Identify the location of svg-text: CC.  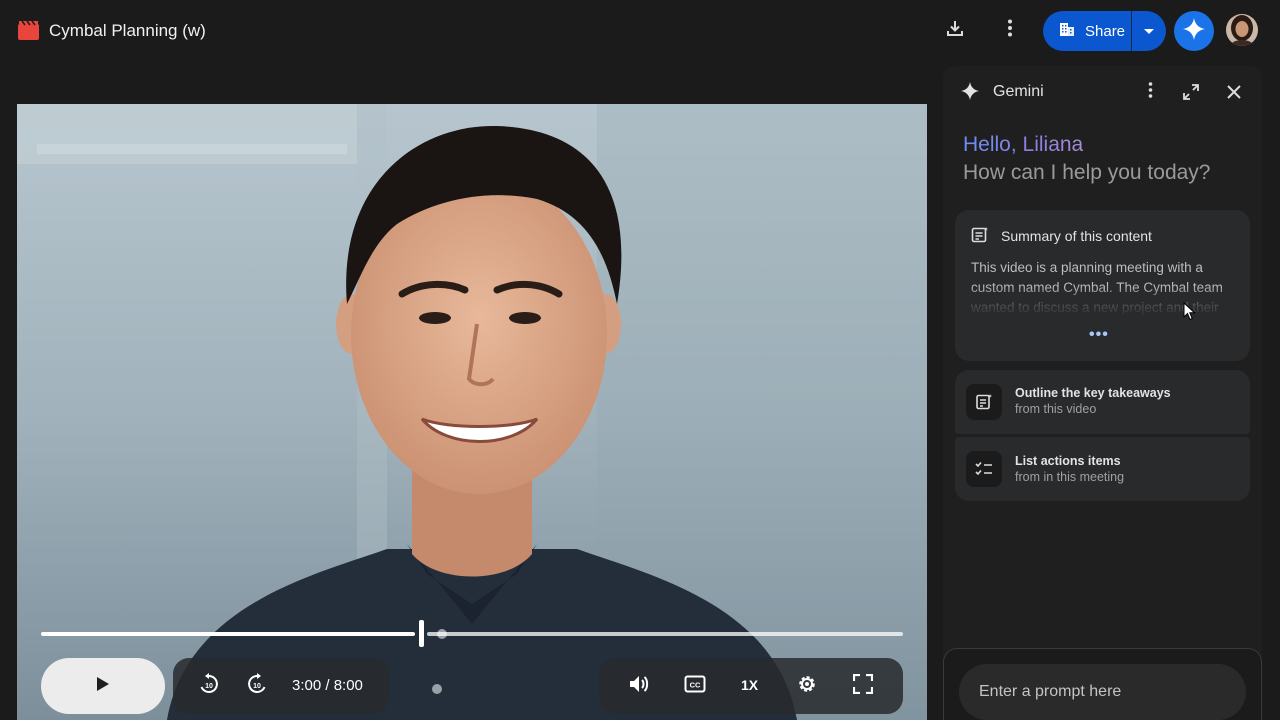
(695, 684).